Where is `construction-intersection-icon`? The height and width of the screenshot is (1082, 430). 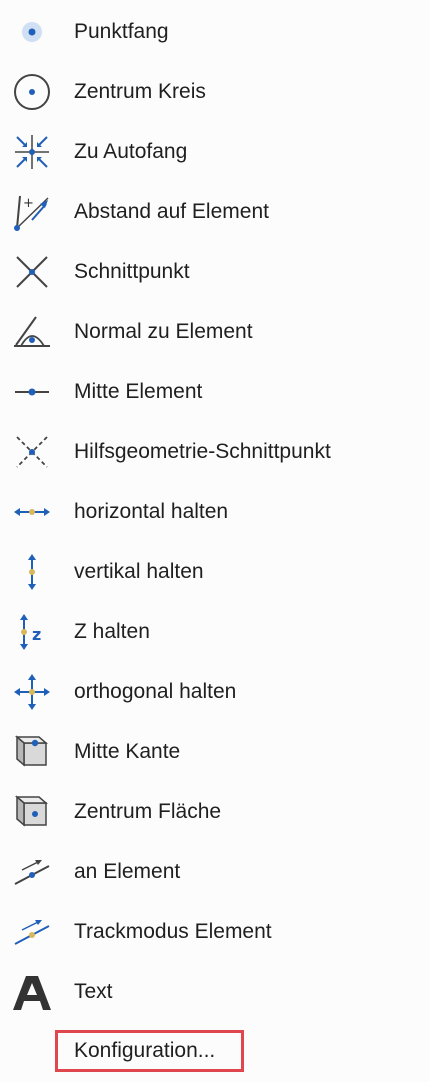 construction-intersection-icon is located at coordinates (32, 452).